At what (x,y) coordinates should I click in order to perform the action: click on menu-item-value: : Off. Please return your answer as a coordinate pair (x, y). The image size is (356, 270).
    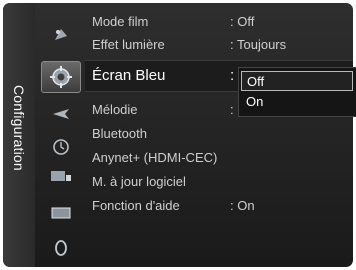
    Looking at the image, I should click on (242, 21).